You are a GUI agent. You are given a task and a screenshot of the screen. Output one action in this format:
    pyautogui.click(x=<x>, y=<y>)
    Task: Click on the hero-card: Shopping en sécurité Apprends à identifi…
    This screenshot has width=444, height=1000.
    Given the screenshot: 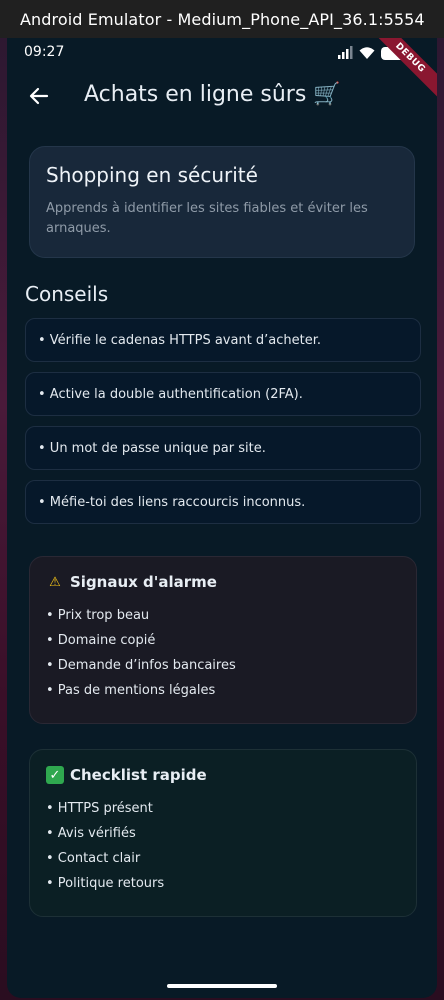 What is the action you would take?
    pyautogui.click(x=222, y=202)
    